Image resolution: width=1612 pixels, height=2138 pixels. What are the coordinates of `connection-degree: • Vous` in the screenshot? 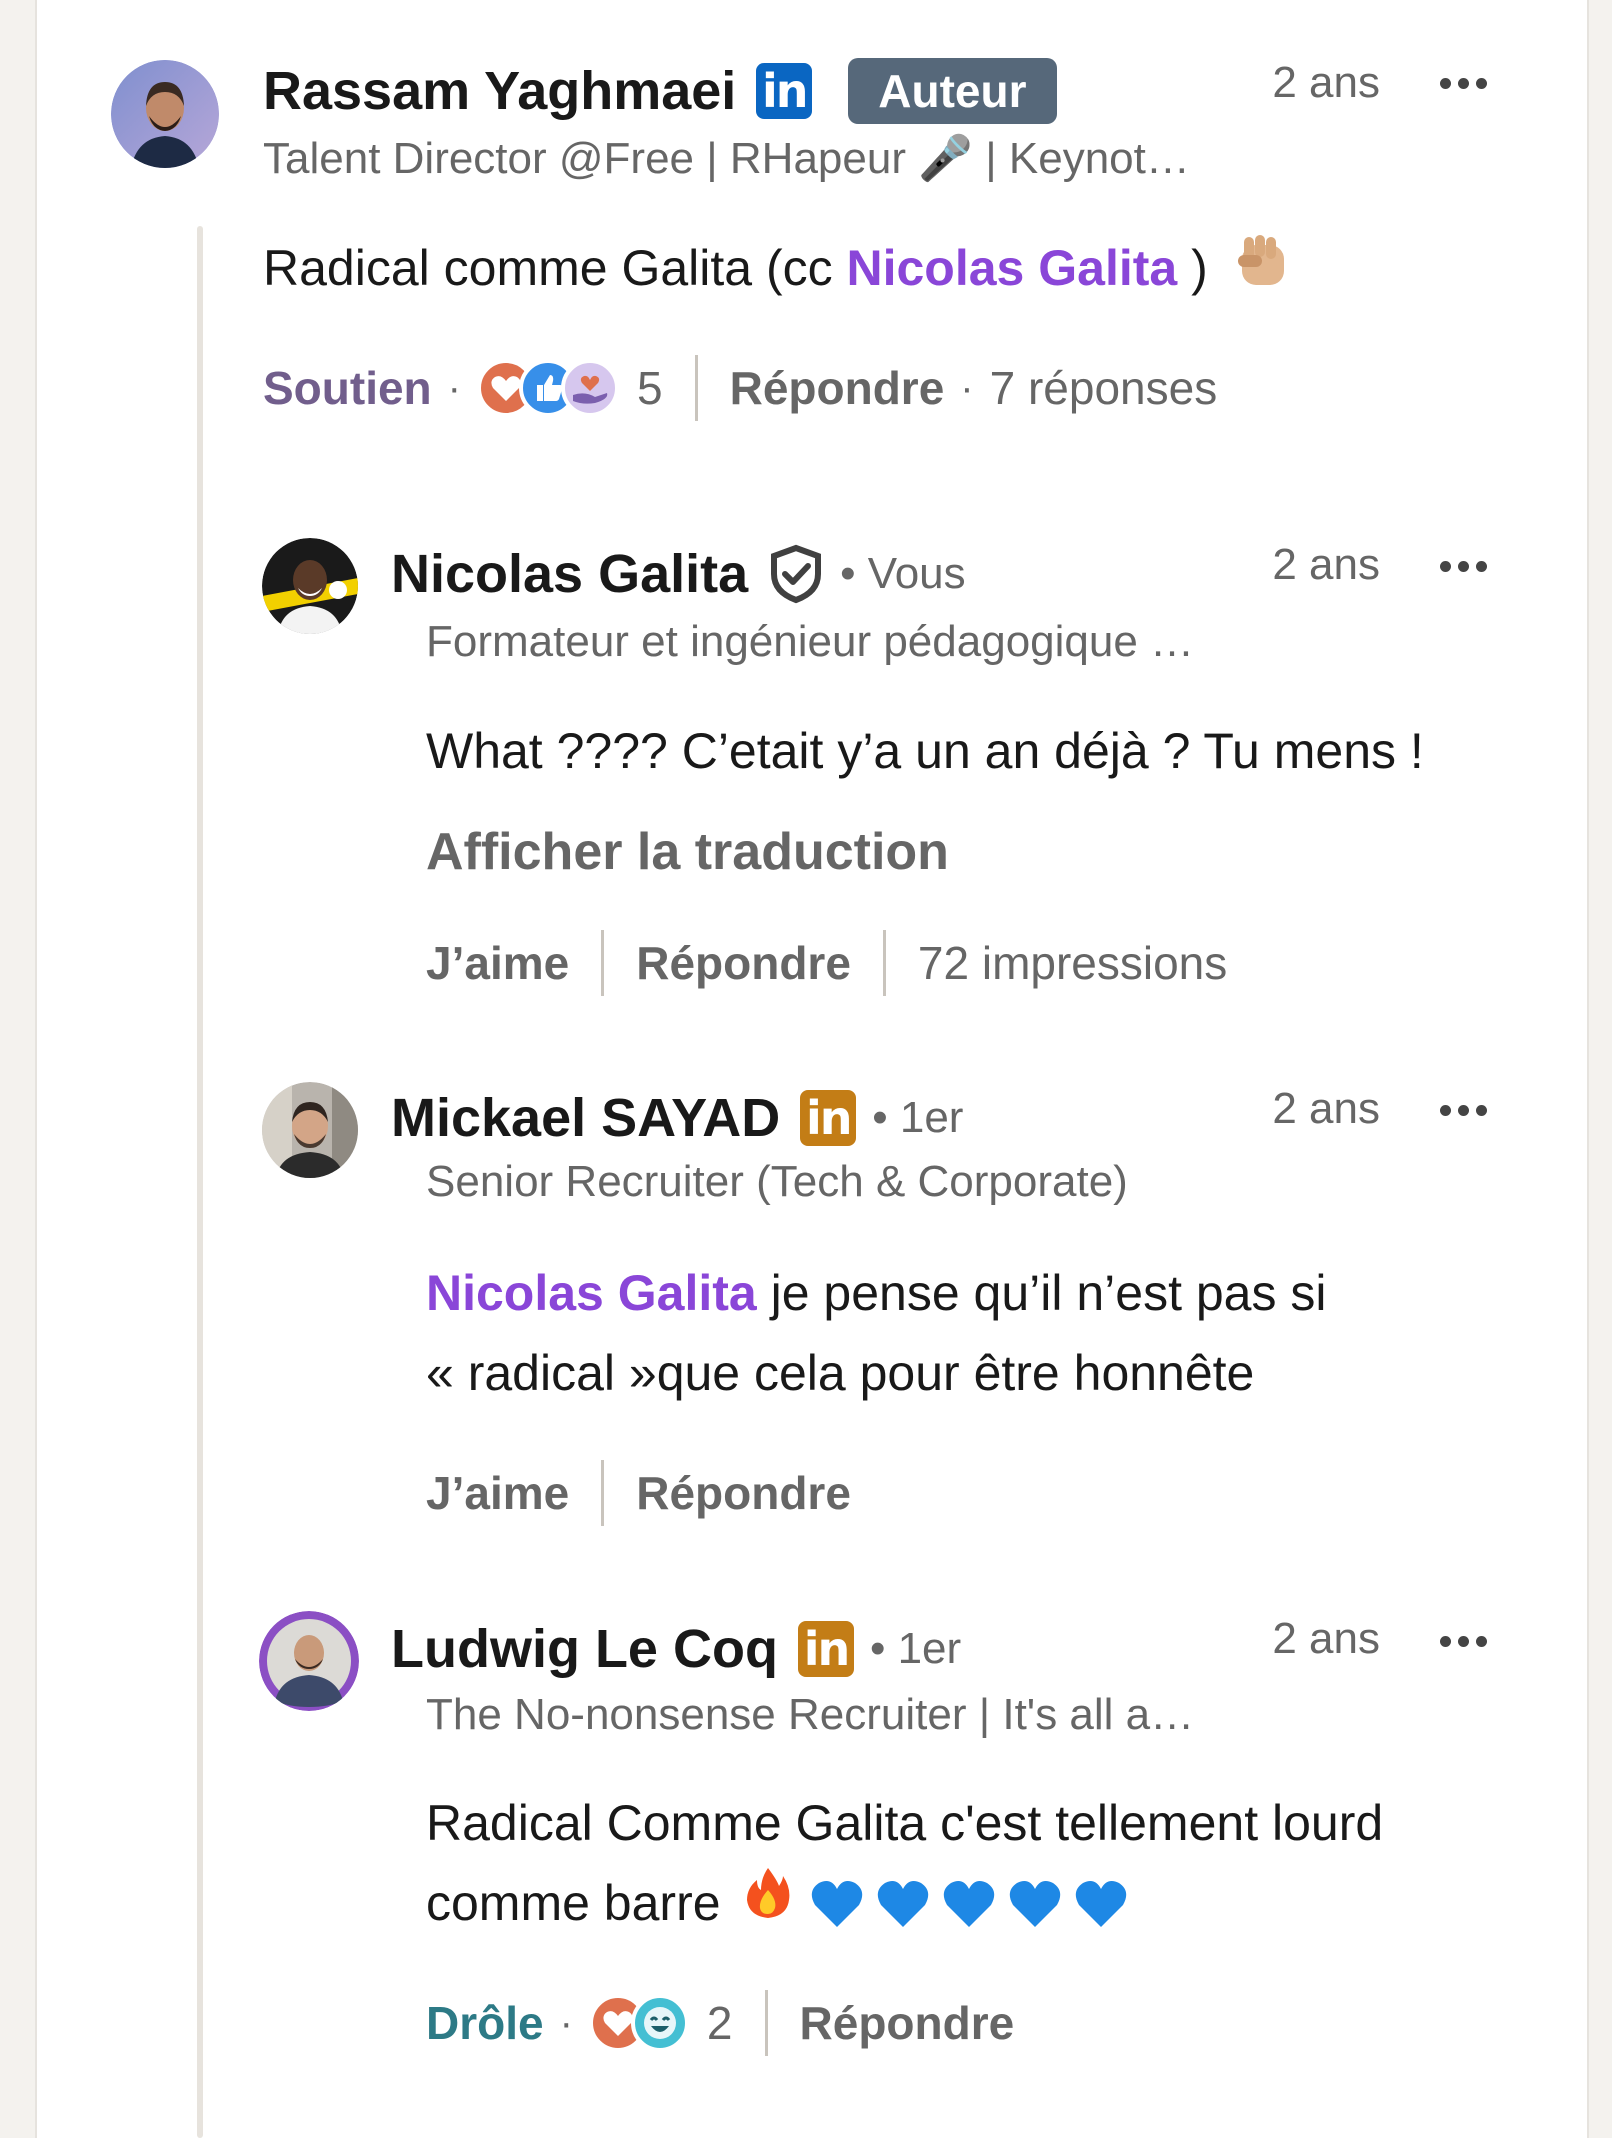 It's located at (903, 573).